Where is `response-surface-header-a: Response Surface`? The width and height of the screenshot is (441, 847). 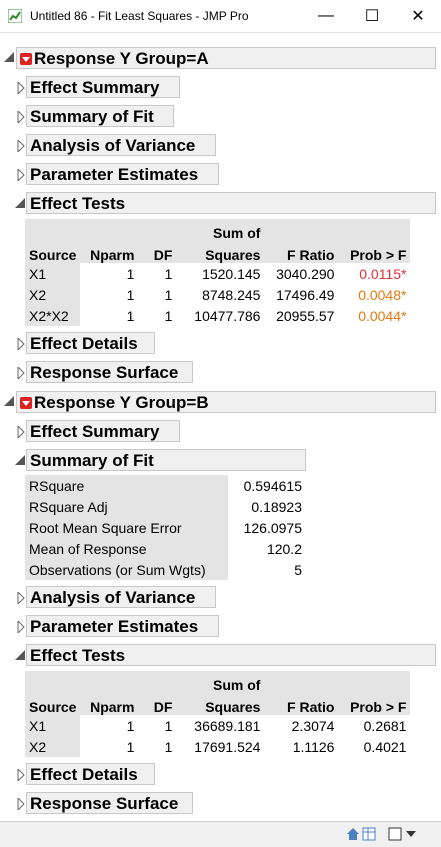
response-surface-header-a: Response Surface is located at coordinates (109, 372).